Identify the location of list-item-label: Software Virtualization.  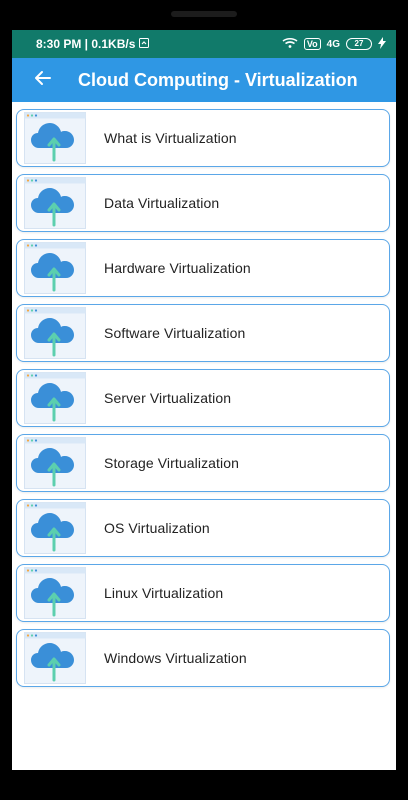
(175, 333).